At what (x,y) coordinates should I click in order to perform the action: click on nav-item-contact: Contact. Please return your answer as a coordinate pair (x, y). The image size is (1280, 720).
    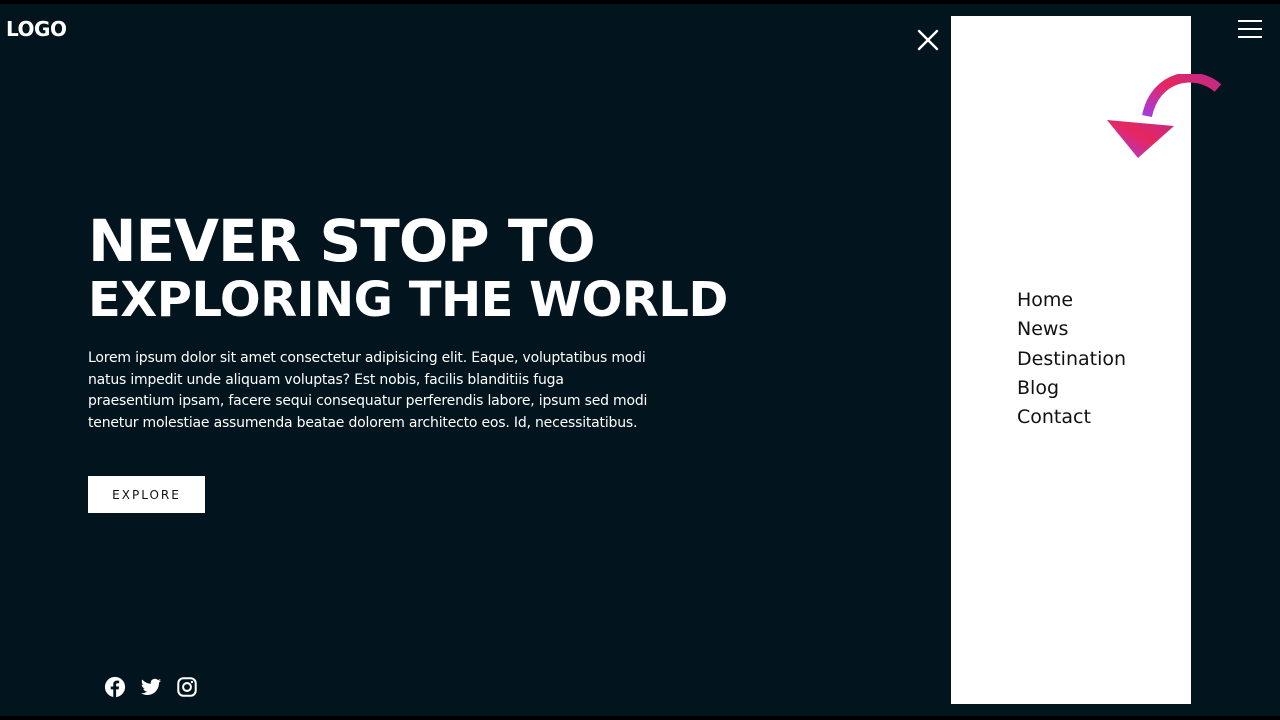
    Looking at the image, I should click on (1071, 417).